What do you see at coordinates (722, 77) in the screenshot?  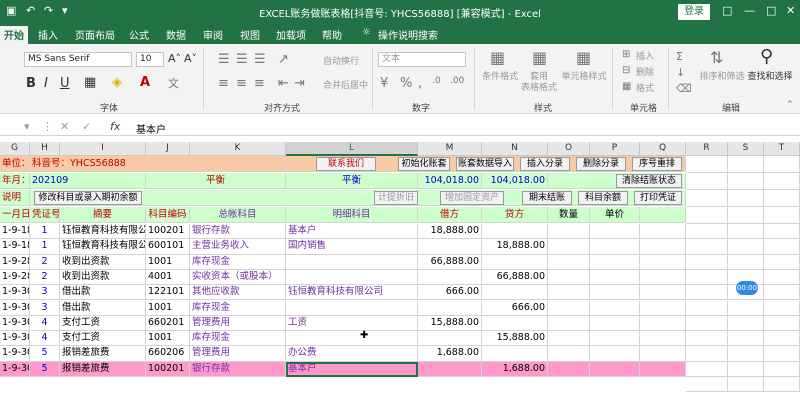 I see `sort-filter-button: 排序和筛选` at bounding box center [722, 77].